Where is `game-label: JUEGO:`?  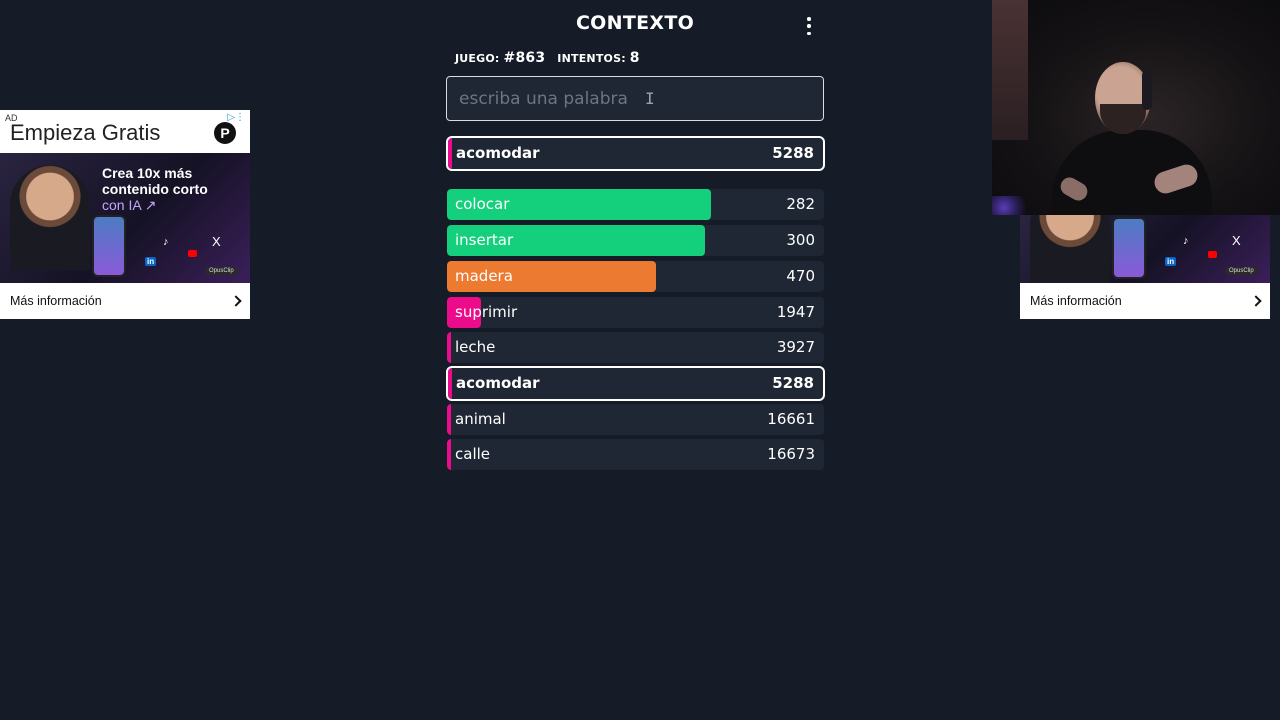 game-label: JUEGO: is located at coordinates (477, 58).